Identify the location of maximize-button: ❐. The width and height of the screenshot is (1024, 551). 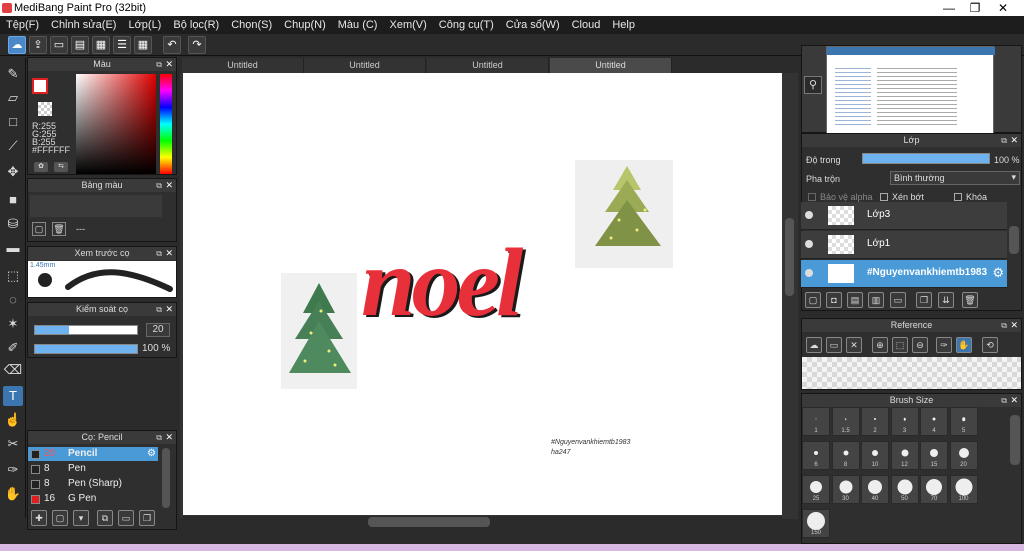
(975, 8).